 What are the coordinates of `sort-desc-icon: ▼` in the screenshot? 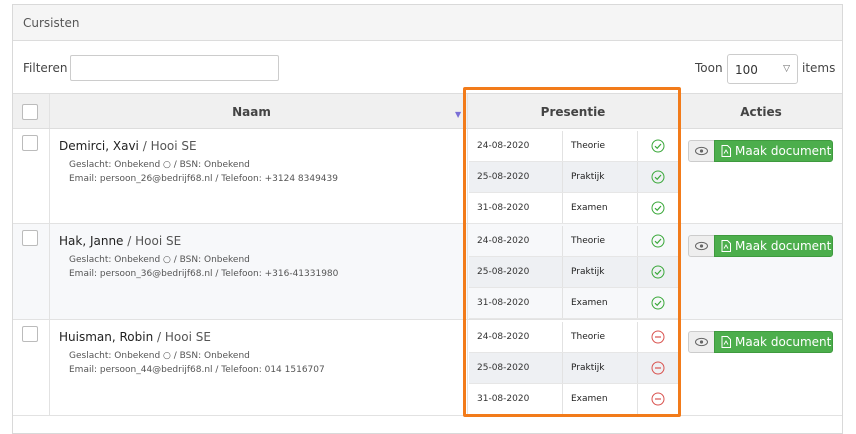 It's located at (458, 114).